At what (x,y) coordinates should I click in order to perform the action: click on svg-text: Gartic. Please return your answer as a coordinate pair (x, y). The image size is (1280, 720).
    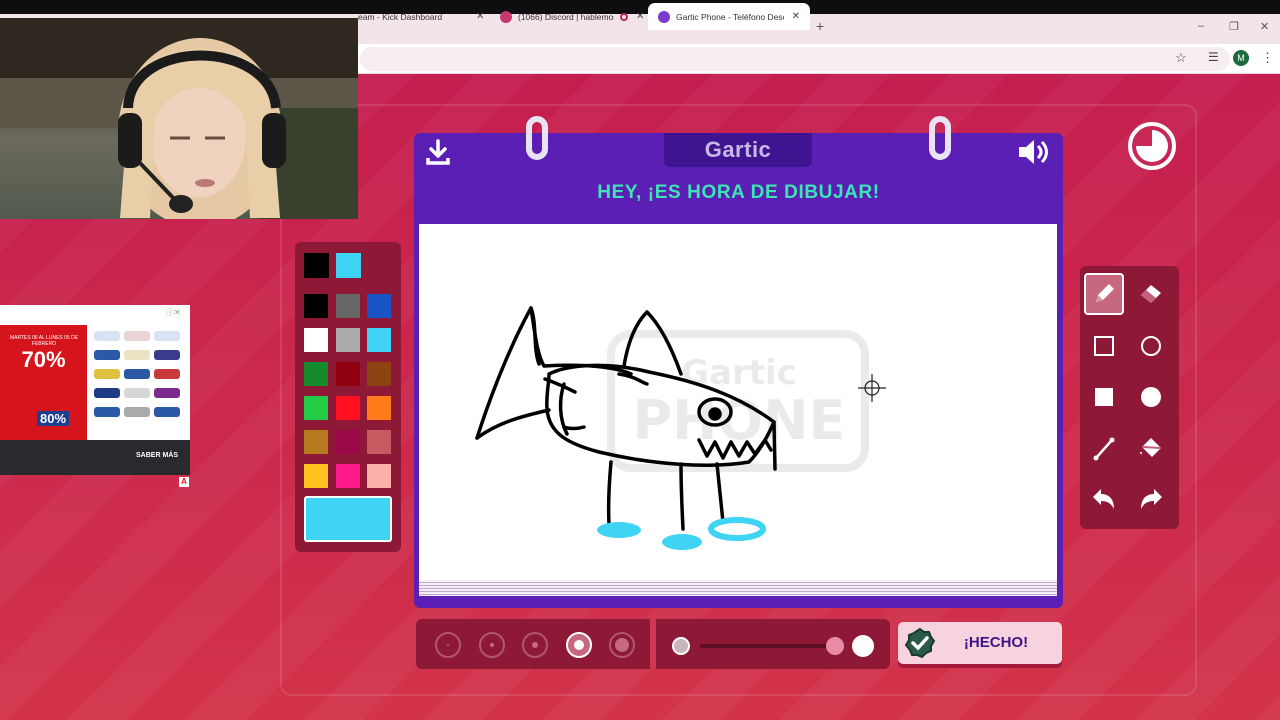
    Looking at the image, I should click on (739, 373).